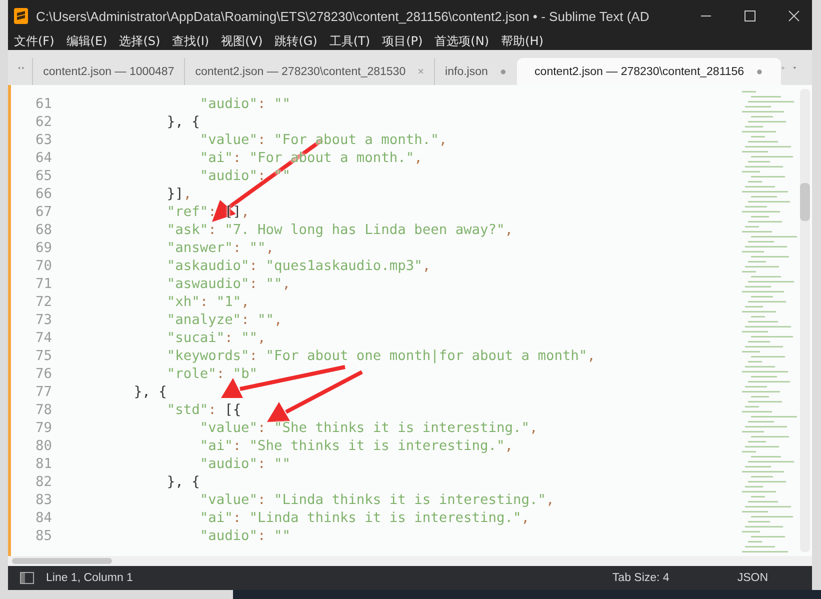 The height and width of the screenshot is (599, 821). Describe the element at coordinates (522, 41) in the screenshot. I see `menu-item: 帮助(H)` at that location.